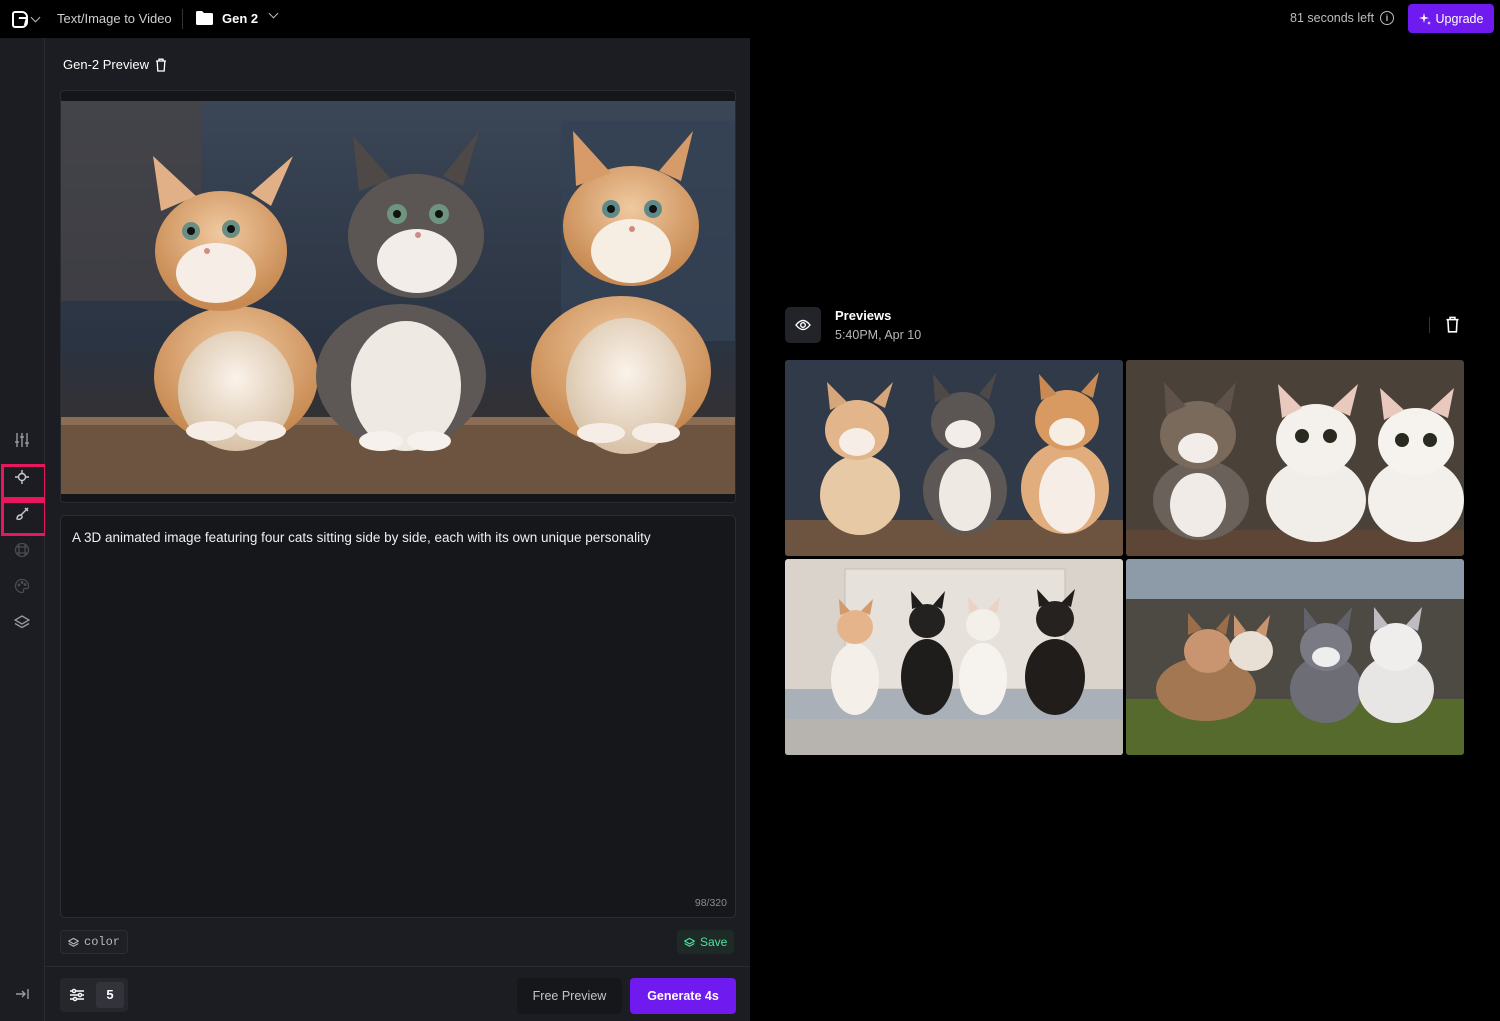  Describe the element at coordinates (273, 13) in the screenshot. I see `project-chevron-down-icon` at that location.